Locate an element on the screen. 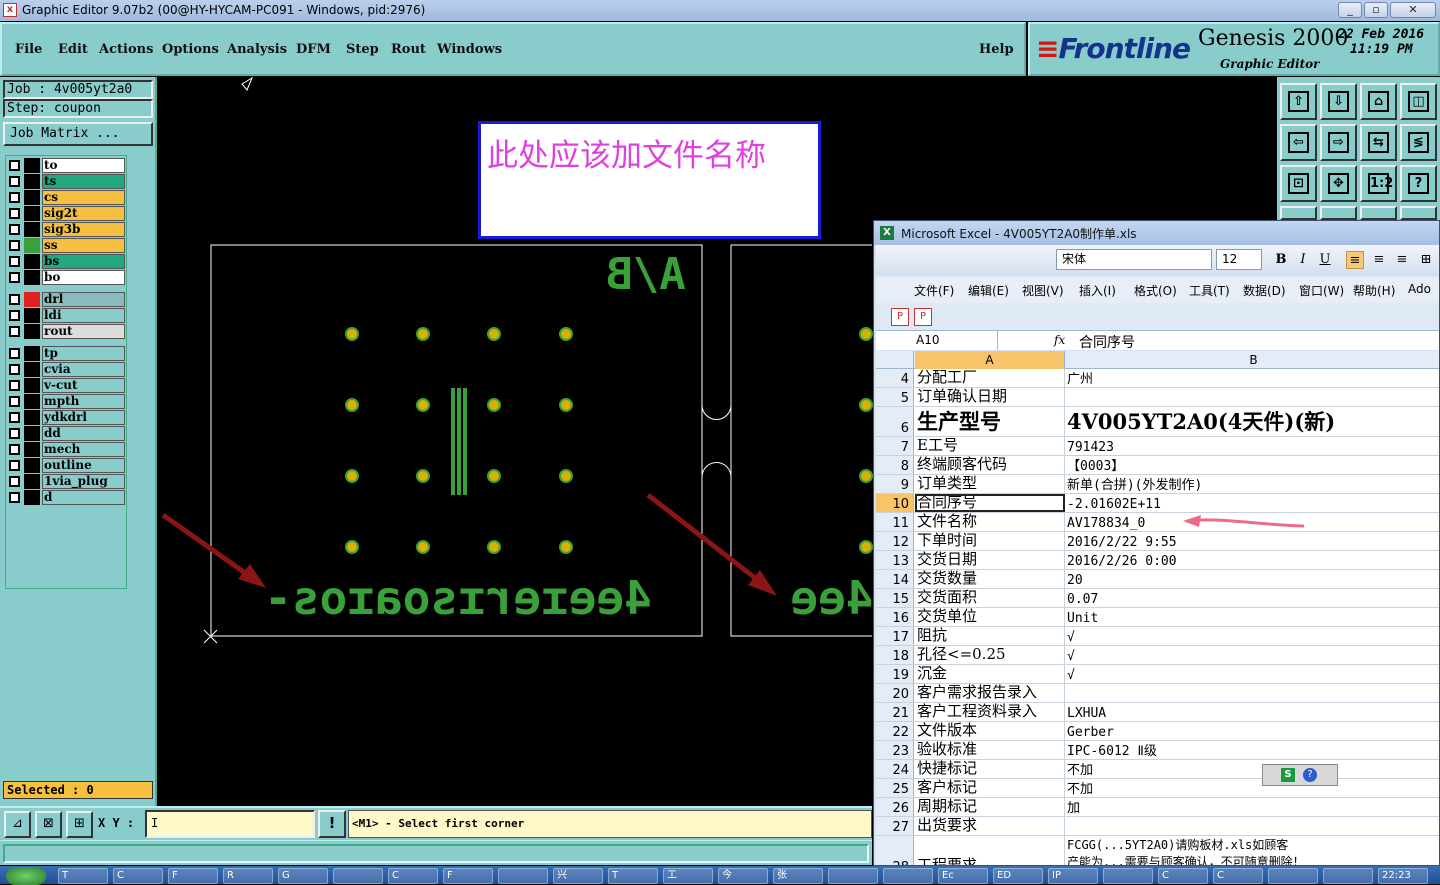 The width and height of the screenshot is (1440, 885). row-number: 4 is located at coordinates (895, 378).